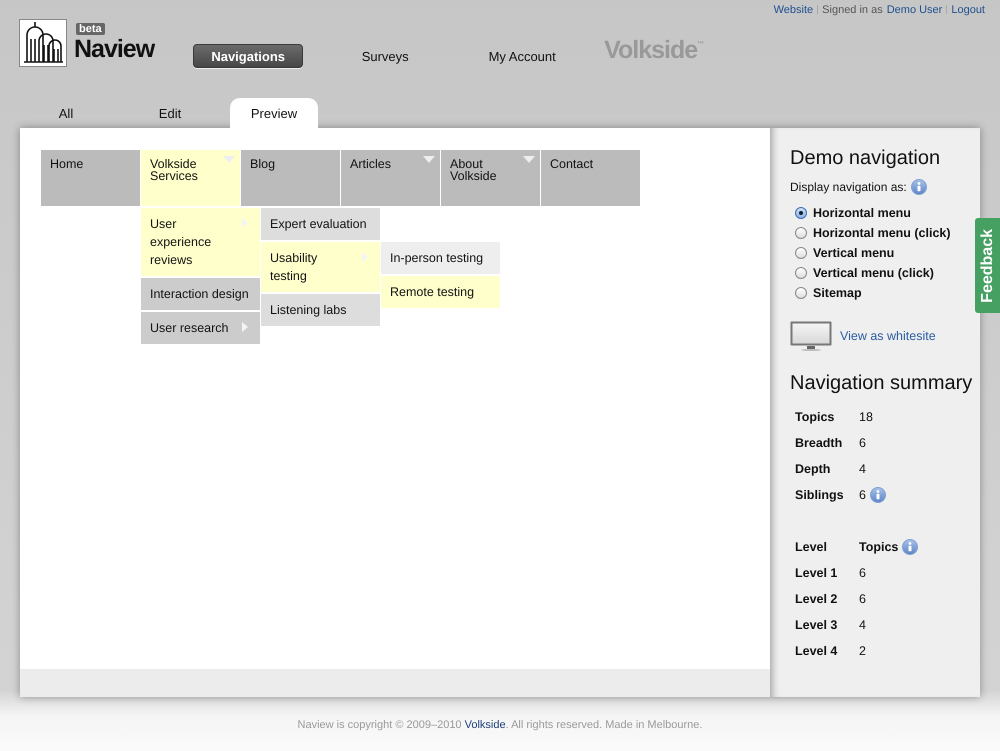 The image size is (1000, 751). Describe the element at coordinates (811, 547) in the screenshot. I see `column-header: Level` at that location.